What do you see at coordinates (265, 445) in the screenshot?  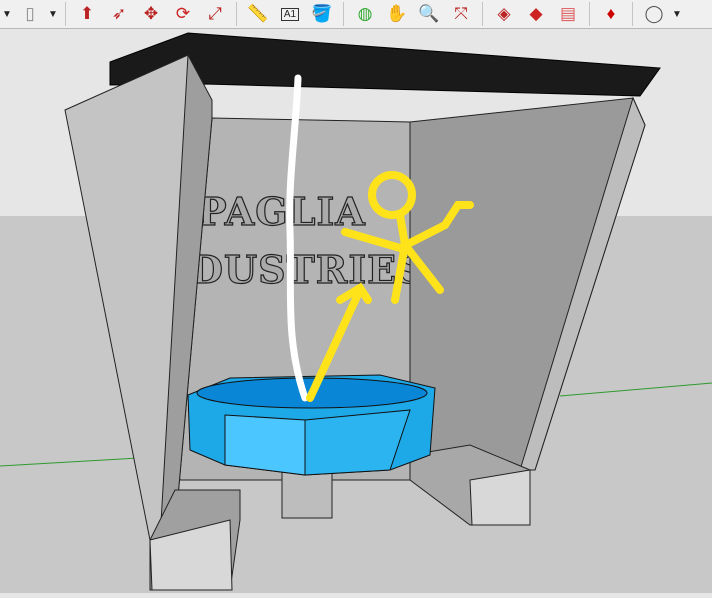 I see `basin-face` at bounding box center [265, 445].